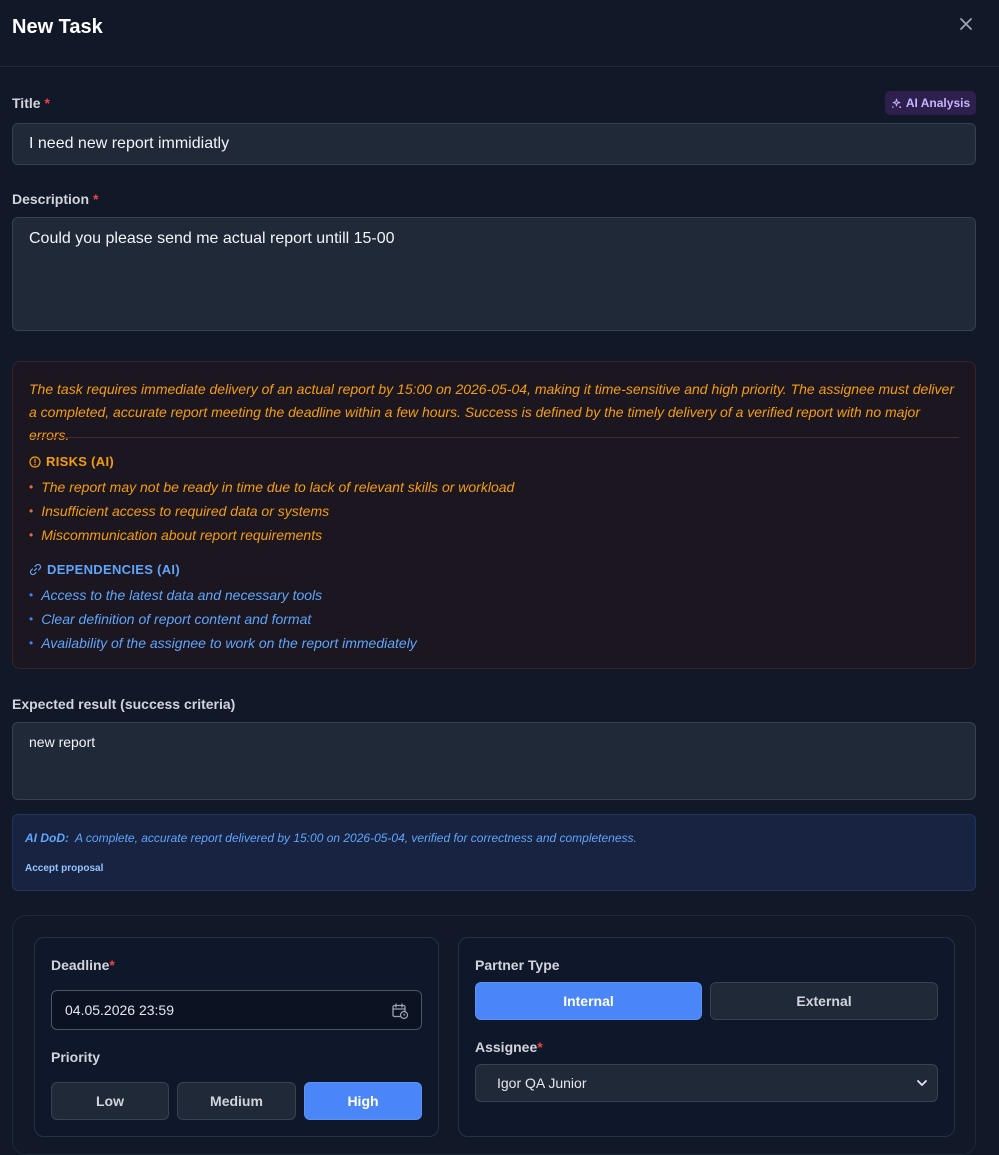 Image resolution: width=999 pixels, height=1155 pixels. I want to click on priority-label: Priority, so click(76, 1057).